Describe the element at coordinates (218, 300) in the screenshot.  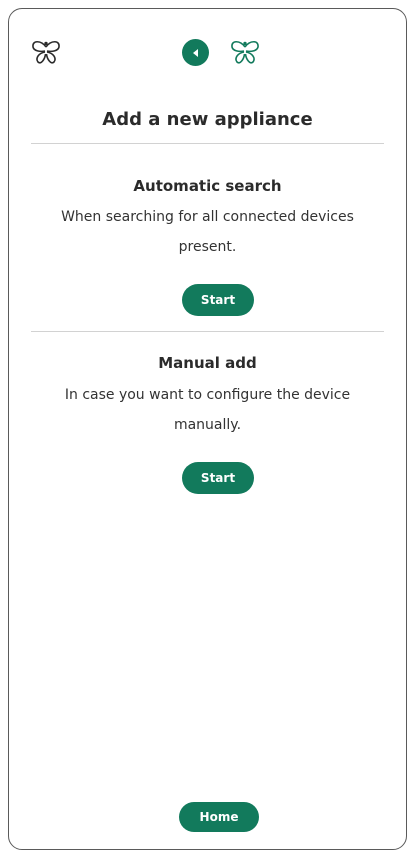
I see `automatic-search-start-button: Start` at that location.